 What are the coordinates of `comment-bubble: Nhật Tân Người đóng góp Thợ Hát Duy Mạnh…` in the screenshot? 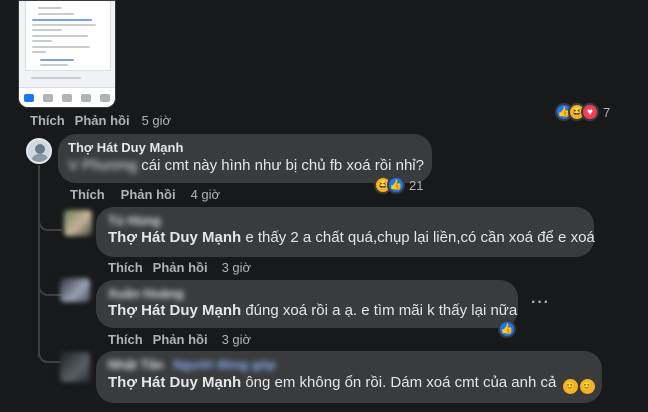 It's located at (349, 377).